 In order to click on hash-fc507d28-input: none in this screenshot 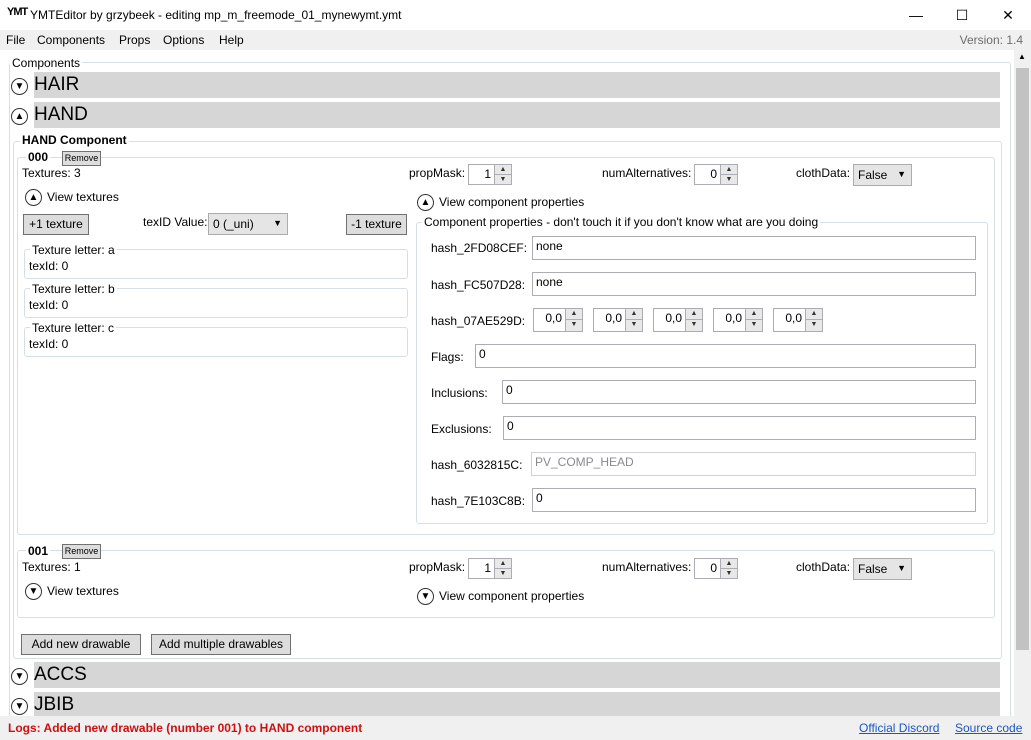, I will do `click(754, 284)`.